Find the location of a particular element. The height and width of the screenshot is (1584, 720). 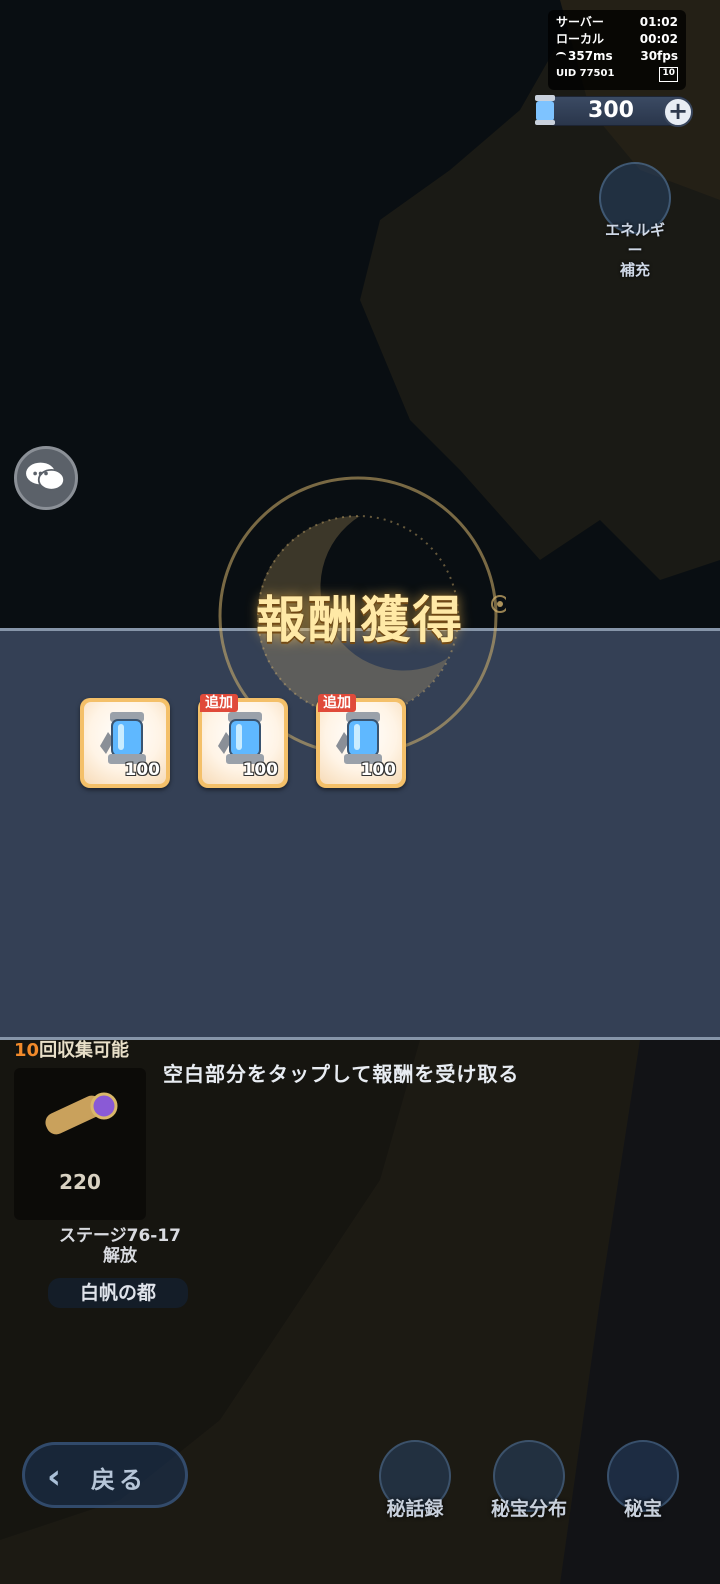

local-time: 00:02 is located at coordinates (658, 39).